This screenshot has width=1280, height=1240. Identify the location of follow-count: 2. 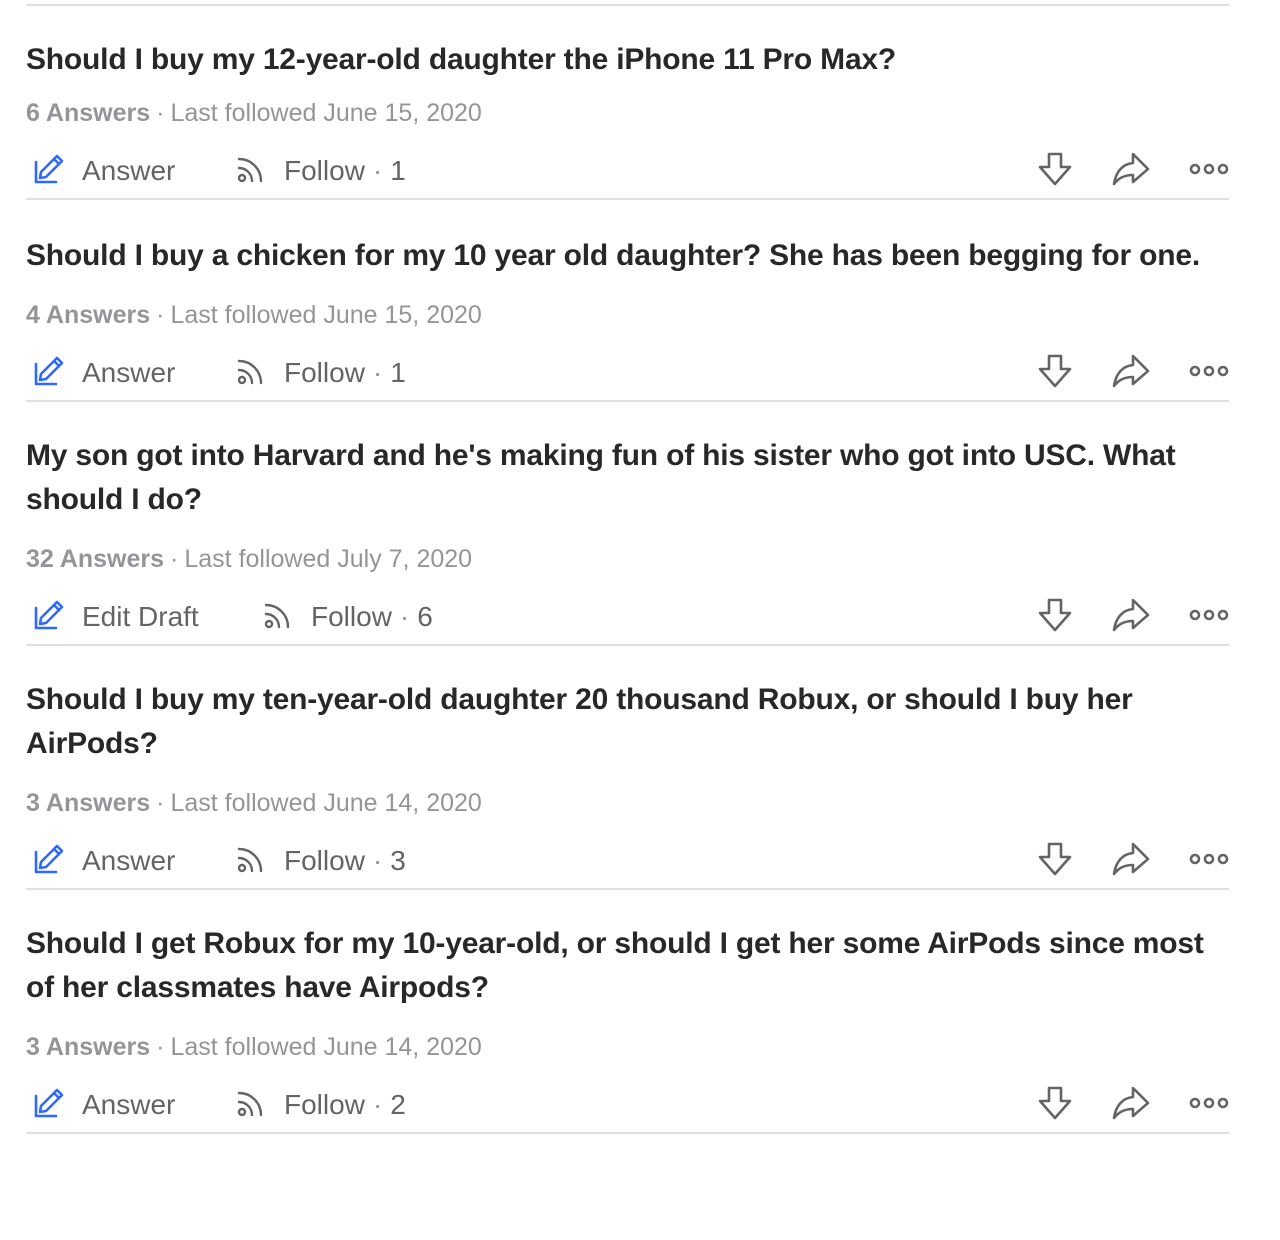
(398, 1104).